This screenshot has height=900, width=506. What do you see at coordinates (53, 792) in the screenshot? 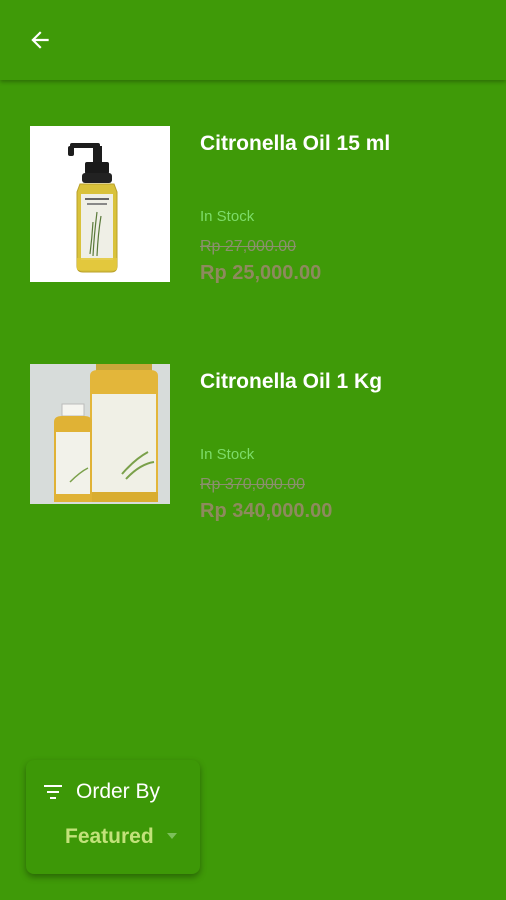
I see `filter-list-icon` at bounding box center [53, 792].